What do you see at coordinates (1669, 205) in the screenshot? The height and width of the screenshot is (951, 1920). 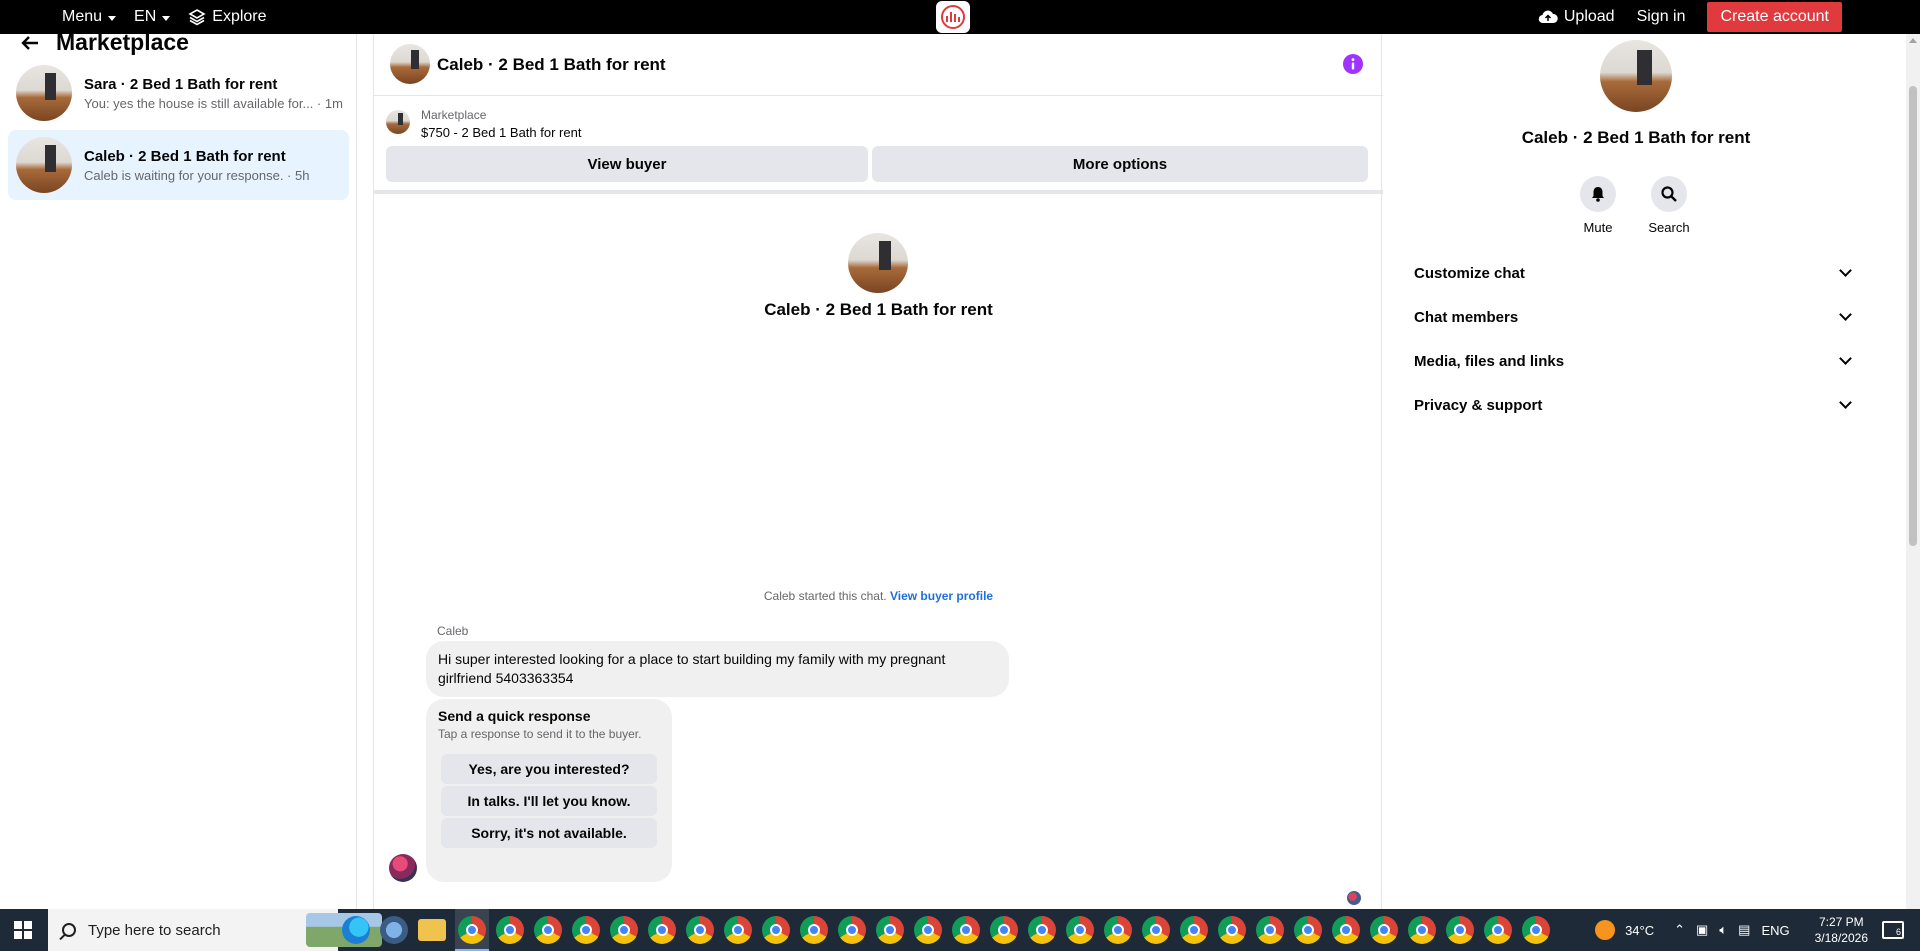 I see `search-in-chat-button: Search` at bounding box center [1669, 205].